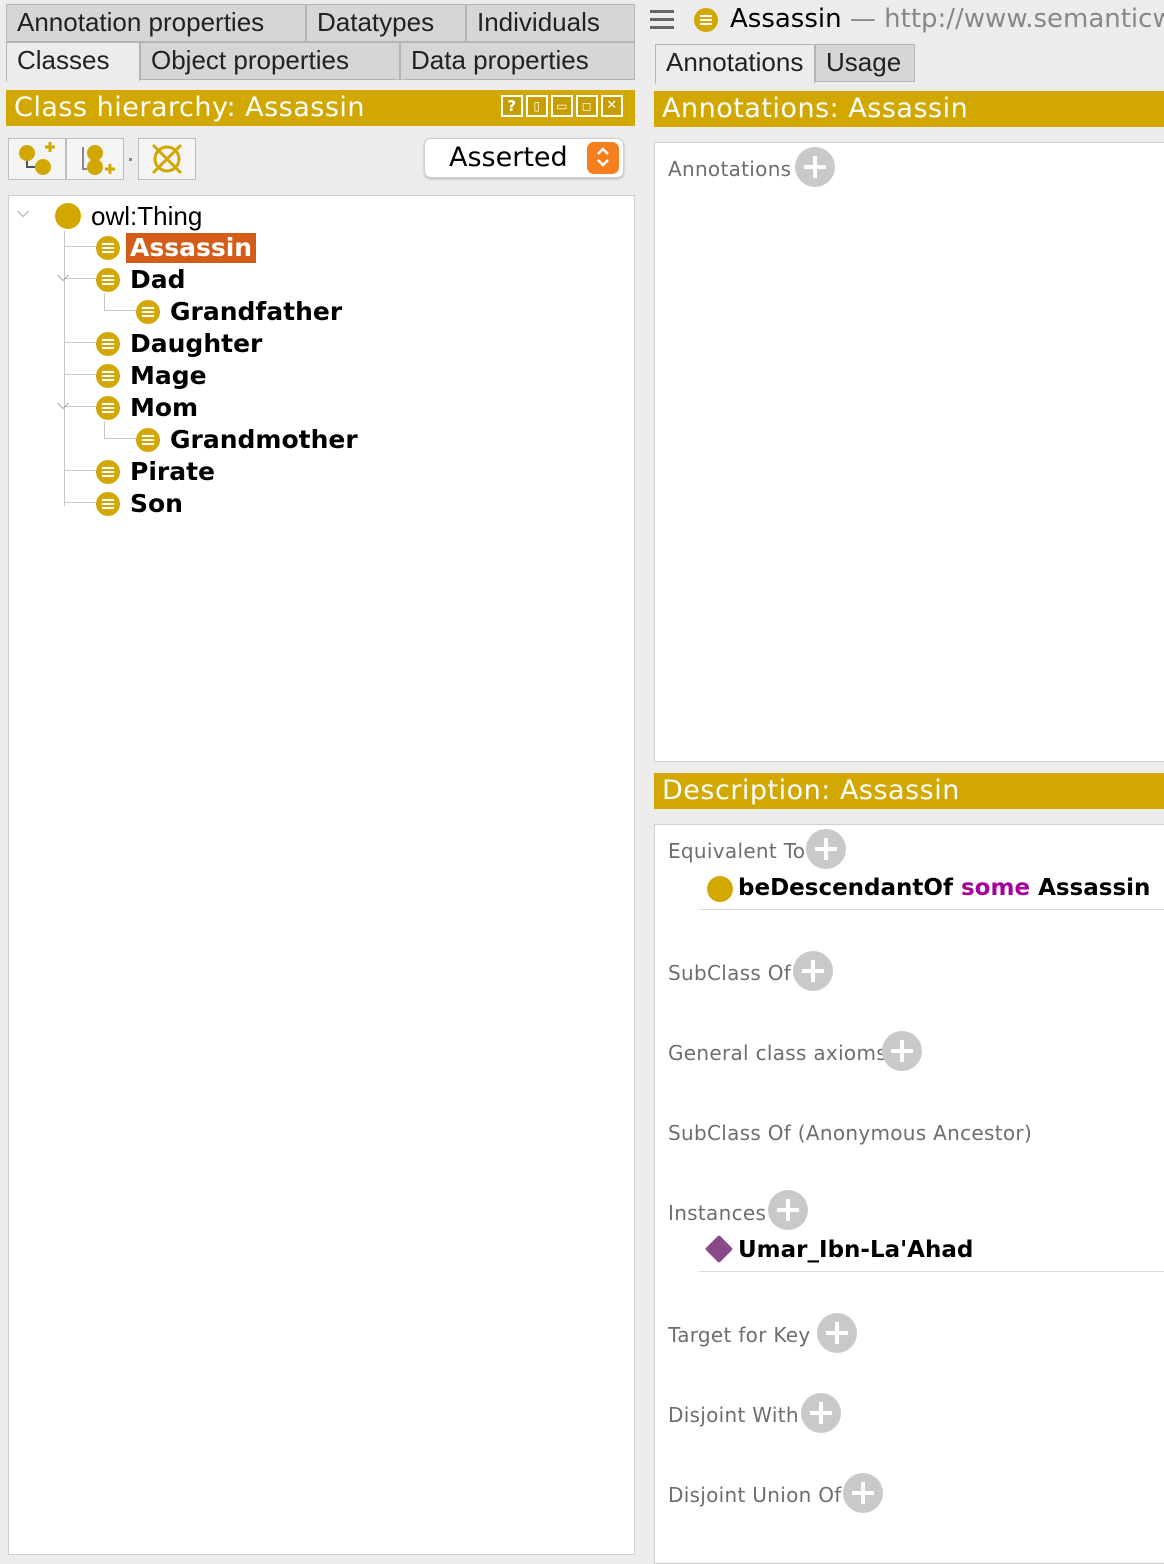 This screenshot has height=1564, width=1164. I want to click on entity-class-icon, so click(706, 20).